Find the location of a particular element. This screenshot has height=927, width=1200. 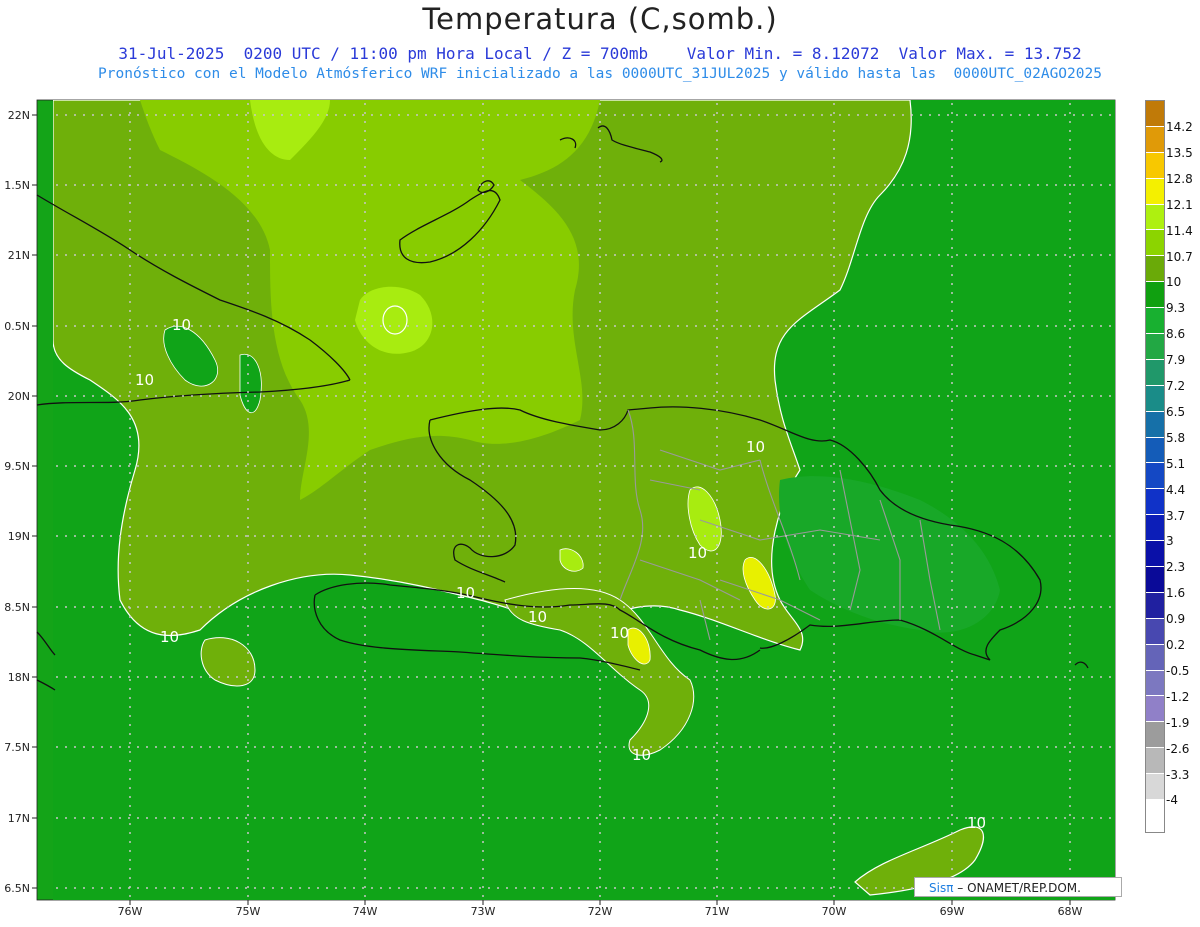

colorbar-label: 12.1 is located at coordinates (1179, 204).